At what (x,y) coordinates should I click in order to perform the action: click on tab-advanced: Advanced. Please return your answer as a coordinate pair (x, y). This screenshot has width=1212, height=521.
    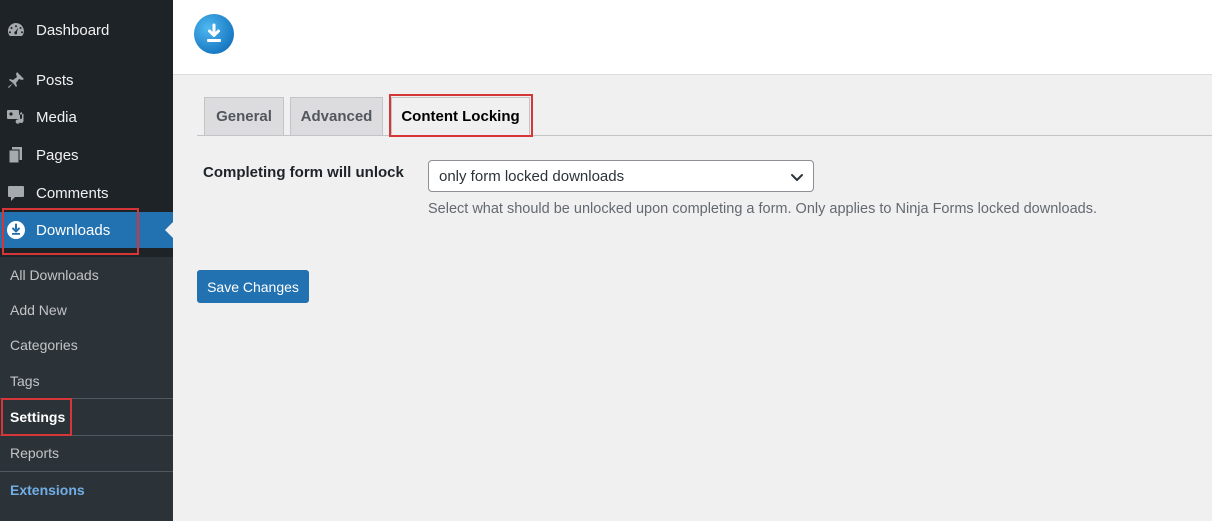
    Looking at the image, I should click on (336, 116).